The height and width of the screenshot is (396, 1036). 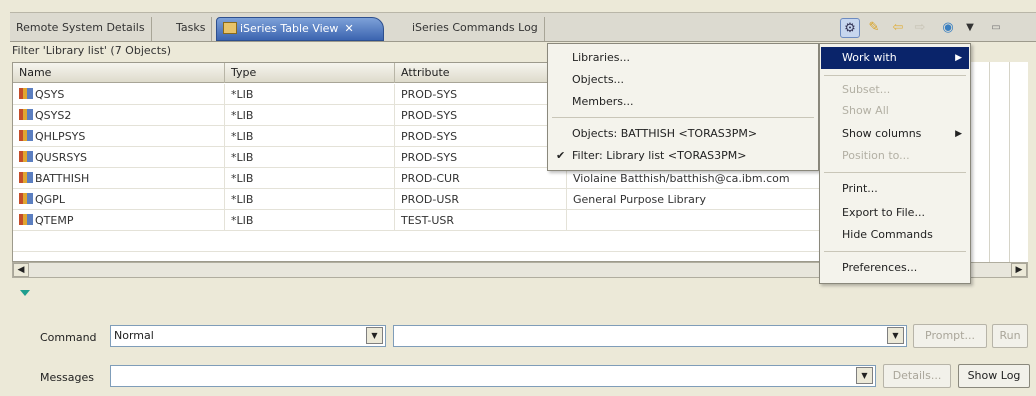 I want to click on tab-remote-system-details: Remote System Details, so click(x=81, y=29).